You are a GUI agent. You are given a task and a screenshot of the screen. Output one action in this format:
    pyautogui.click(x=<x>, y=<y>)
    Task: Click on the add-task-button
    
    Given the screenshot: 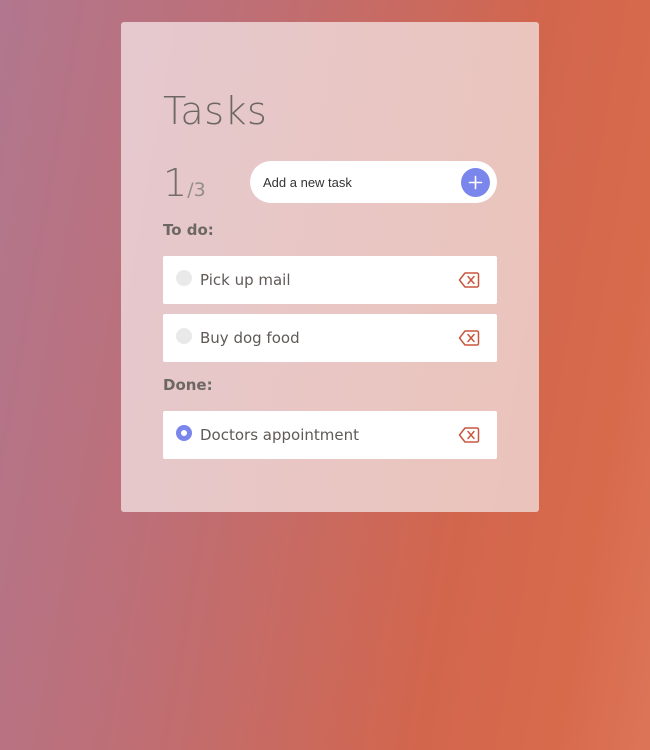 What is the action you would take?
    pyautogui.click(x=475, y=182)
    